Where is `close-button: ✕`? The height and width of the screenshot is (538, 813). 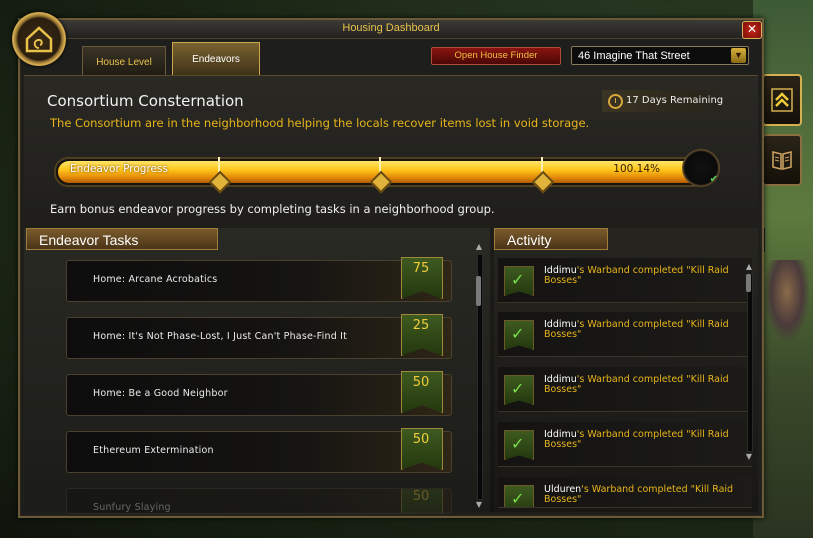
close-button: ✕ is located at coordinates (752, 30).